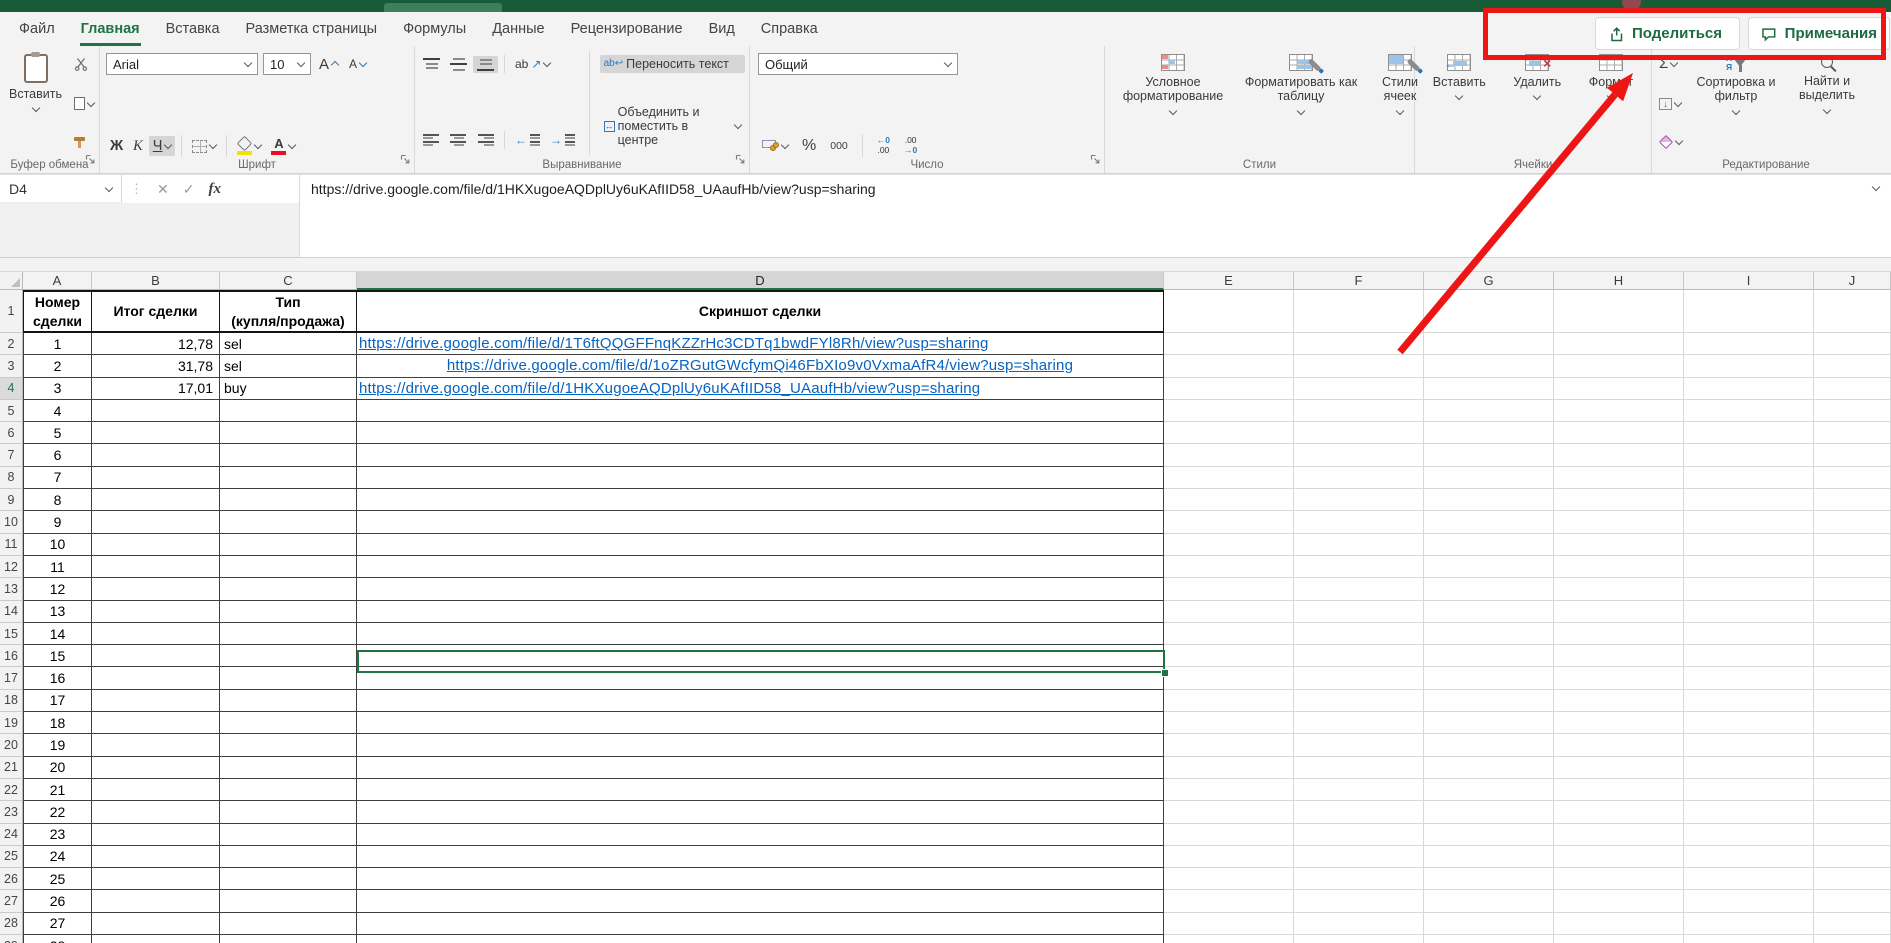 This screenshot has width=1891, height=943. Describe the element at coordinates (672, 64) in the screenshot. I see `wrap-text-button: ab↩ Переносить текст` at that location.